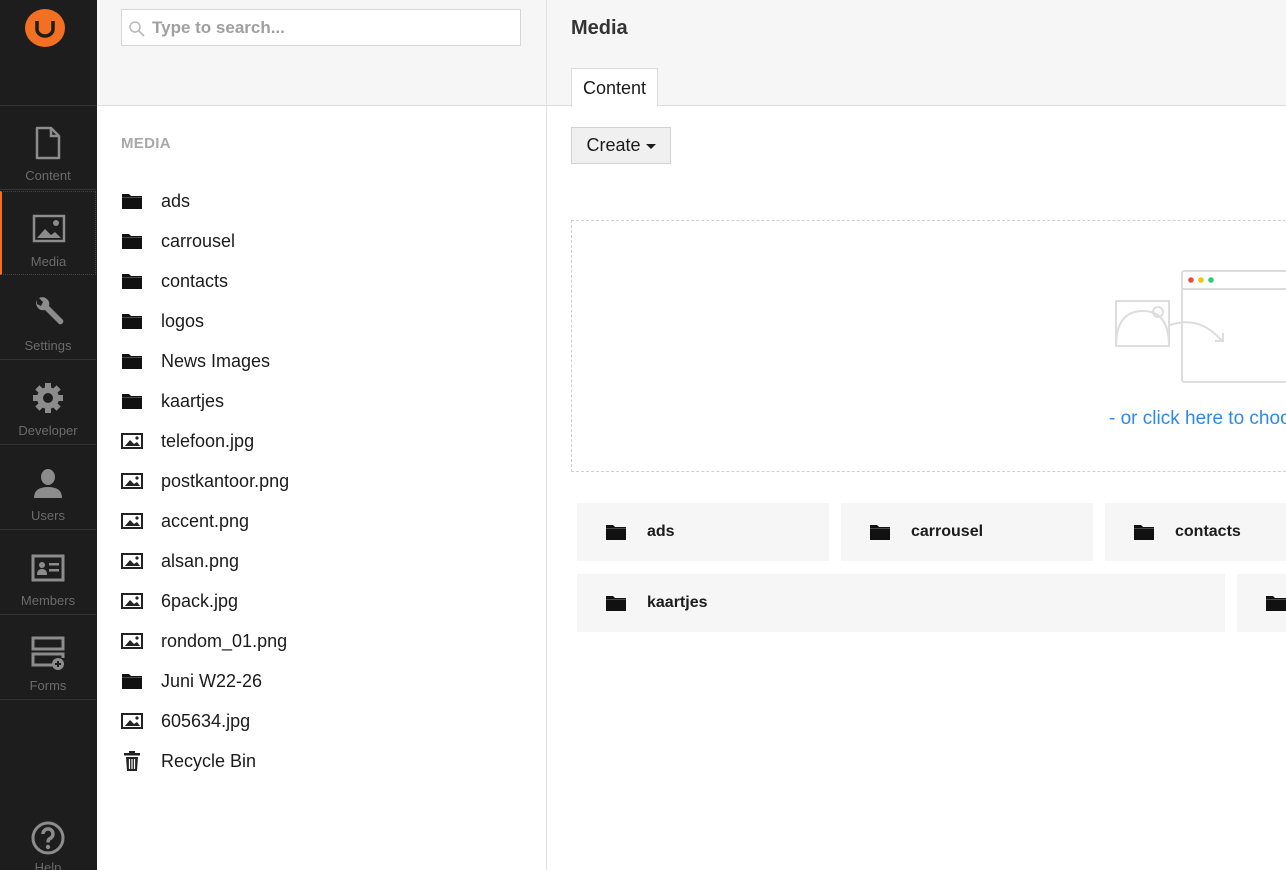 The height and width of the screenshot is (870, 1286). What do you see at coordinates (146, 143) in the screenshot?
I see `tree-section-title: MEDIA` at bounding box center [146, 143].